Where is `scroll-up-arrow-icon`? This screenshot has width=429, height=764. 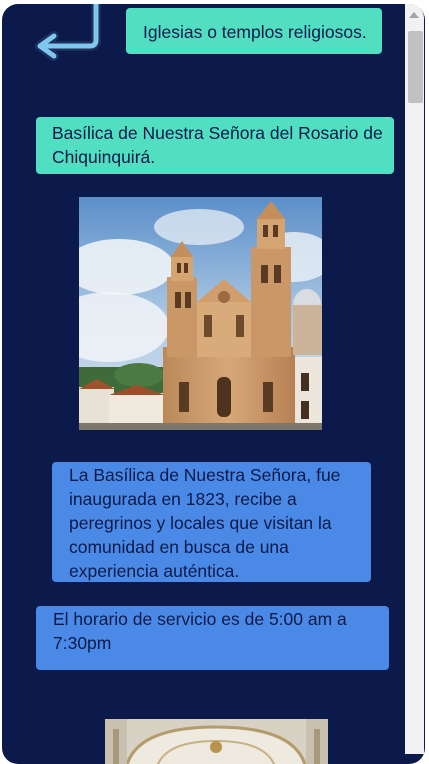 scroll-up-arrow-icon is located at coordinates (414, 15).